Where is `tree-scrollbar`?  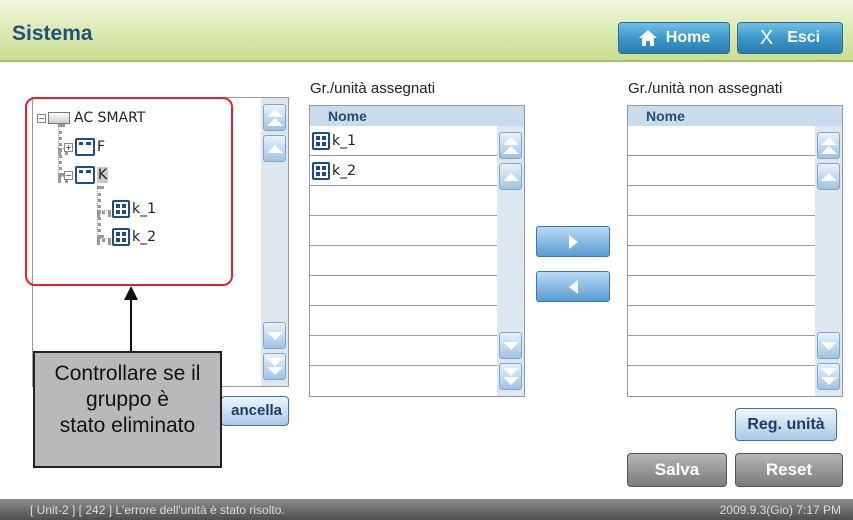 tree-scrollbar is located at coordinates (274, 242).